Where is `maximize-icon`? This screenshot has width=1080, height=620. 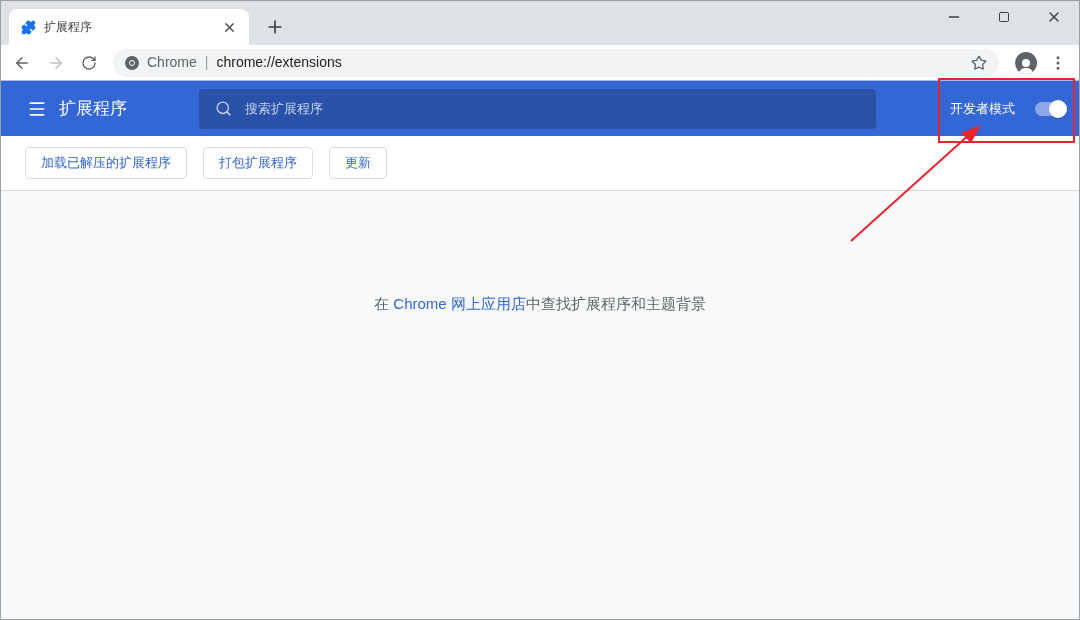
maximize-icon is located at coordinates (1004, 17).